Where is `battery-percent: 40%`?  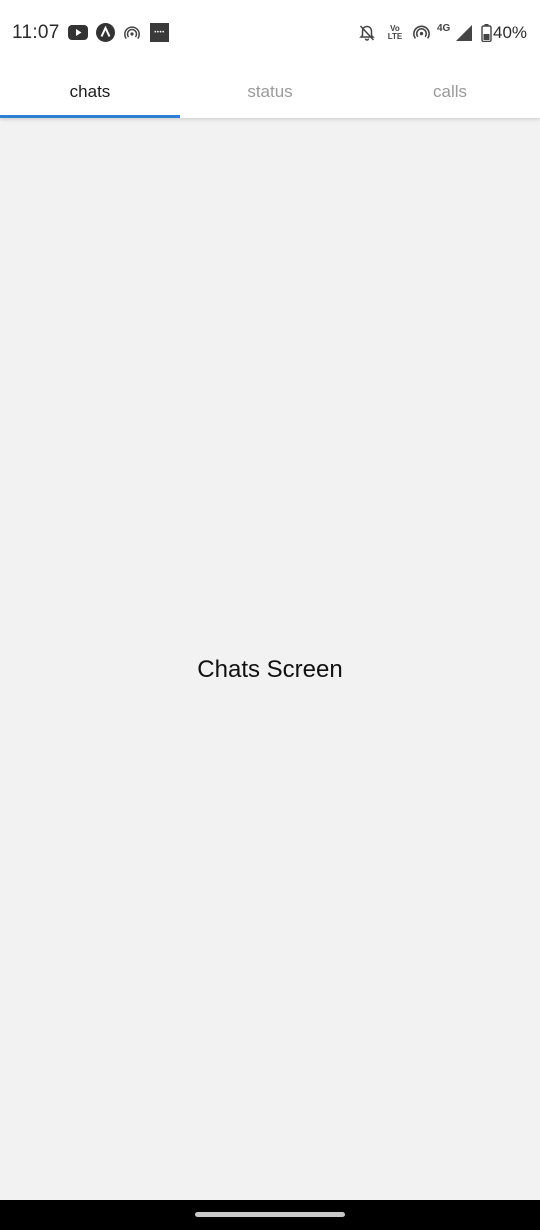 battery-percent: 40% is located at coordinates (510, 32).